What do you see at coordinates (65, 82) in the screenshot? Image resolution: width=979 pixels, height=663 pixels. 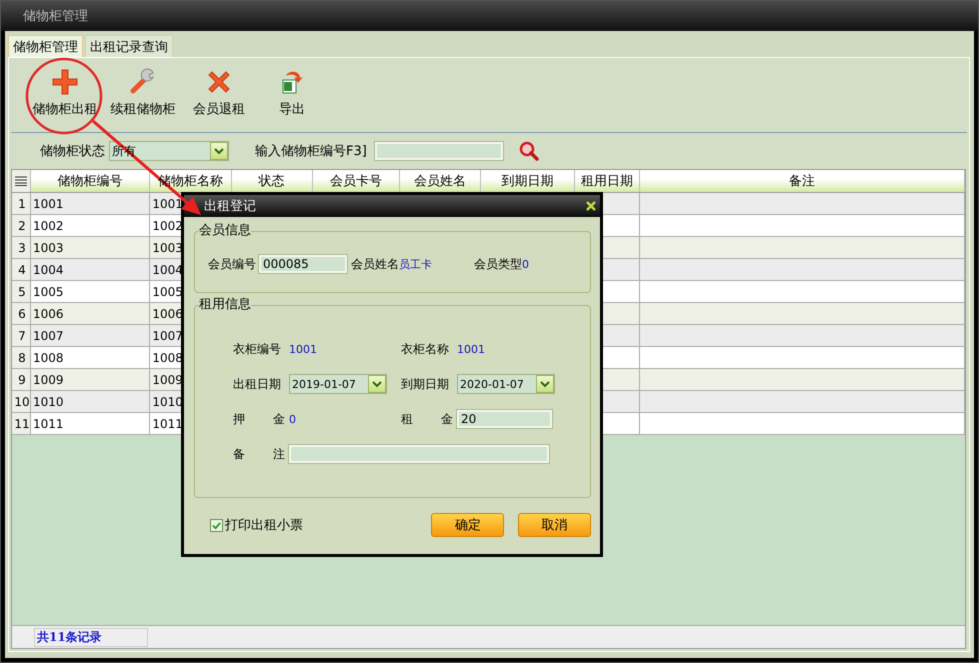 I see `plus-icon` at bounding box center [65, 82].